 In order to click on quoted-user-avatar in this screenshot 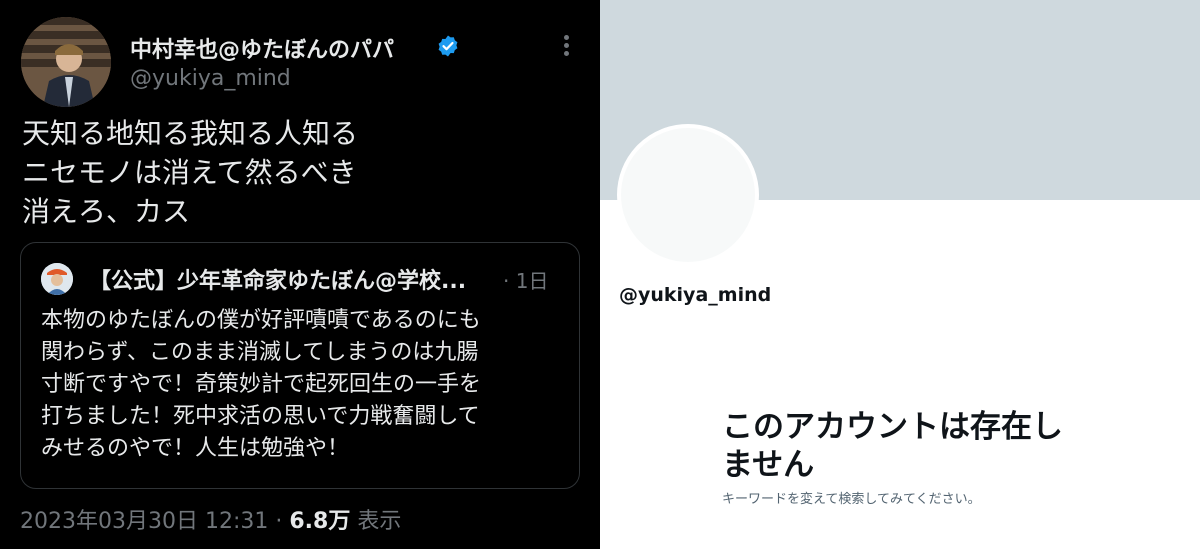, I will do `click(57, 279)`.